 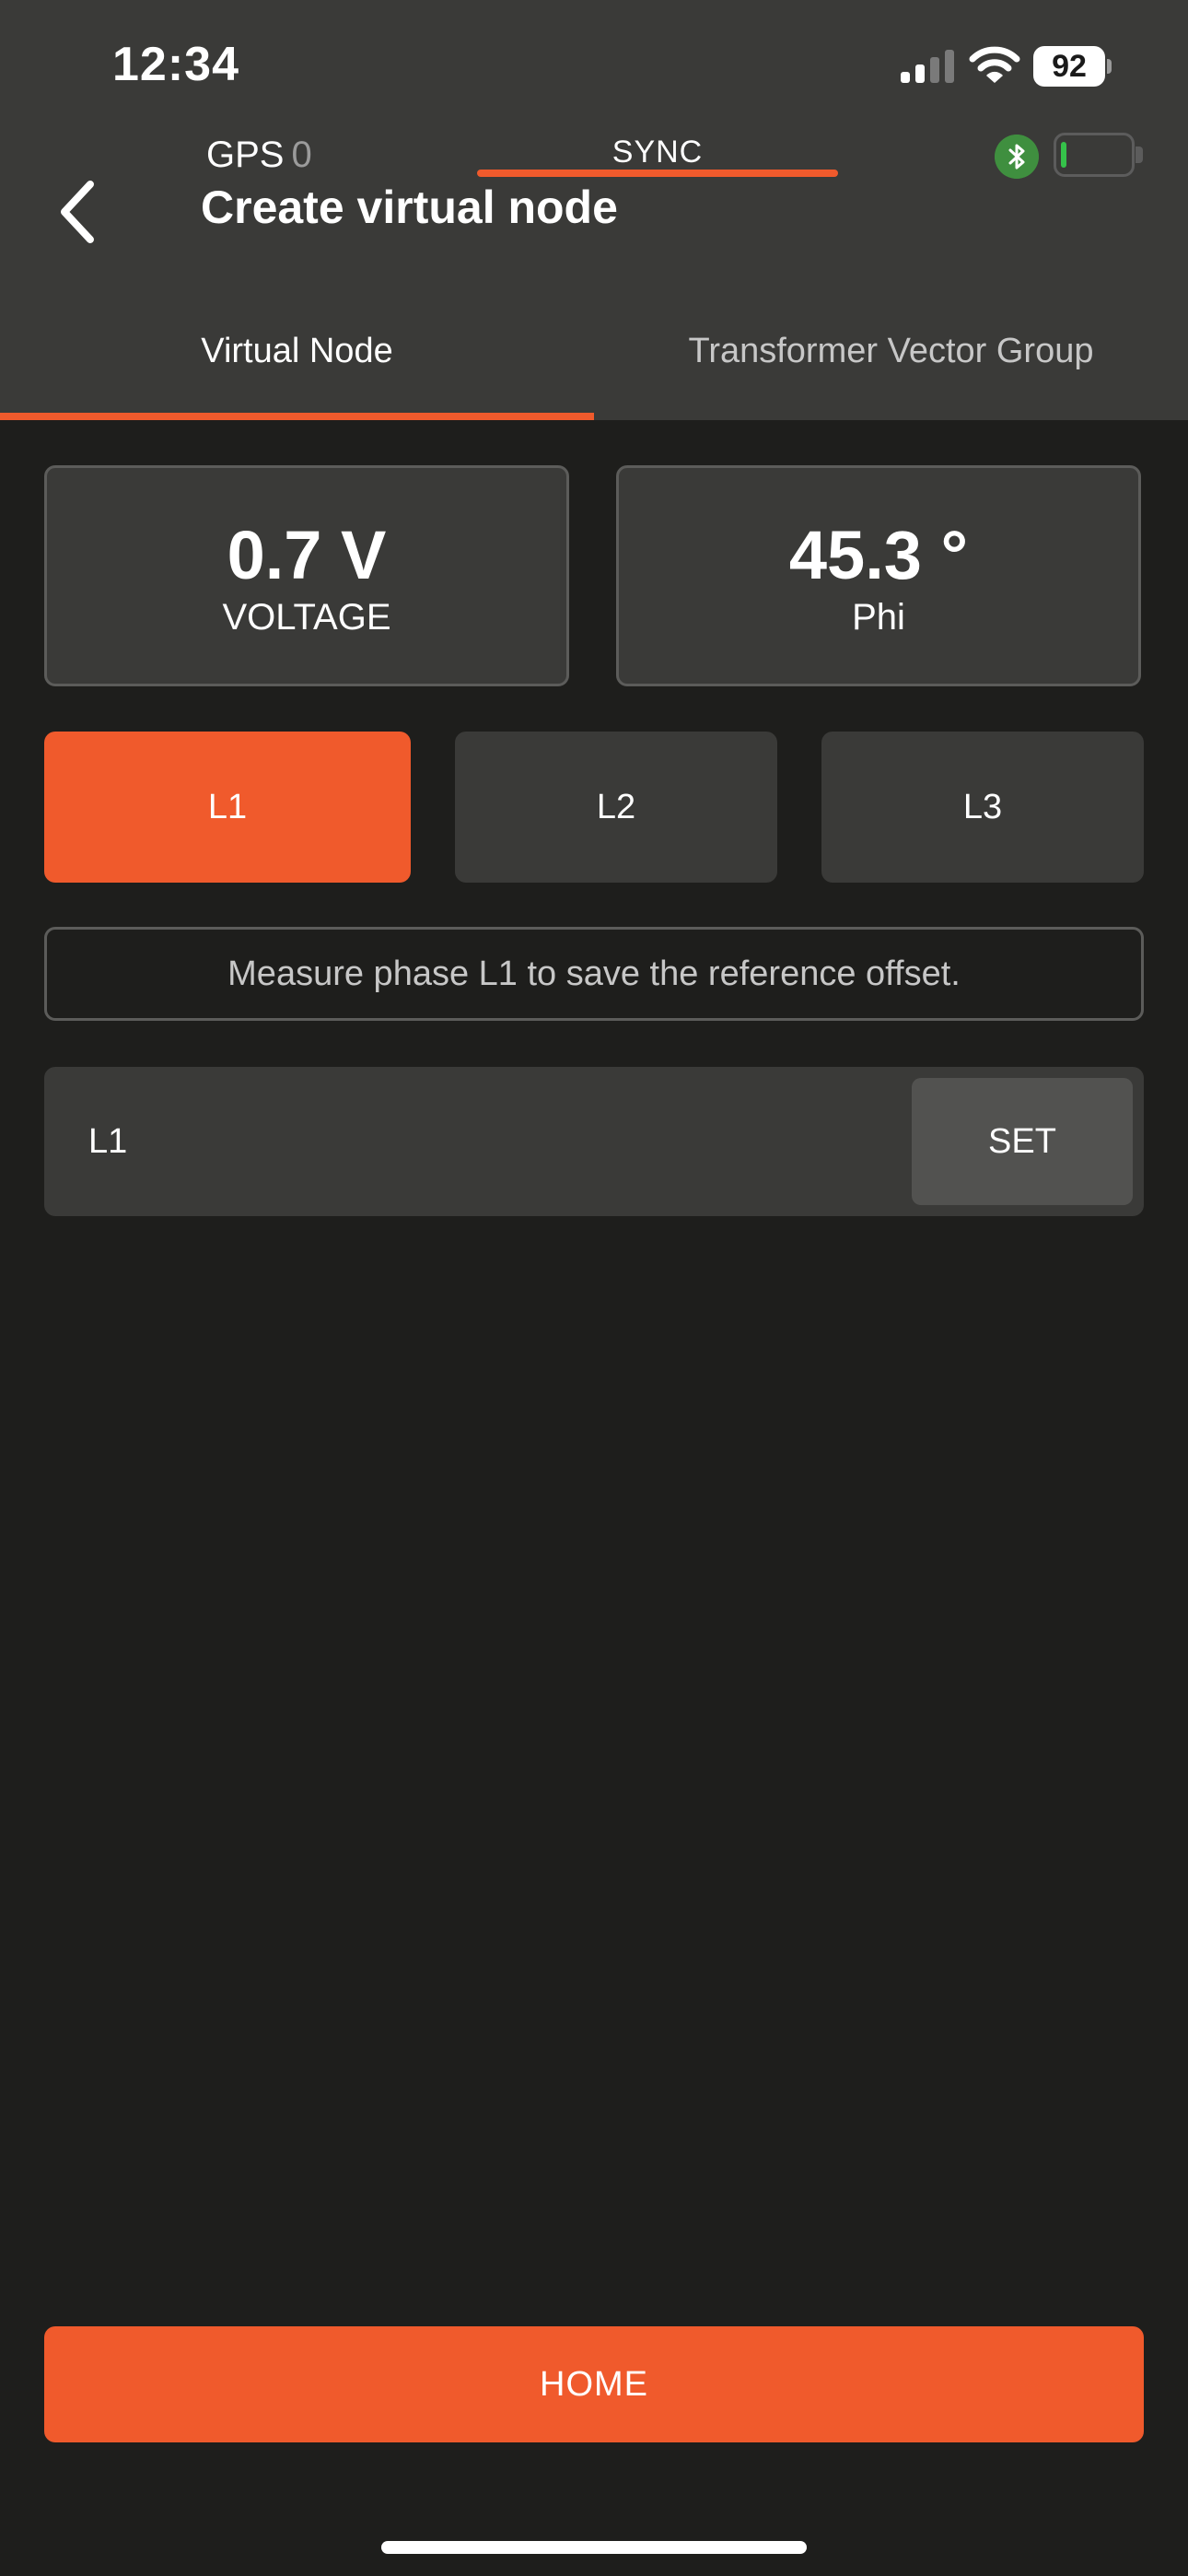 What do you see at coordinates (927, 66) in the screenshot?
I see `cellular-signal-icon` at bounding box center [927, 66].